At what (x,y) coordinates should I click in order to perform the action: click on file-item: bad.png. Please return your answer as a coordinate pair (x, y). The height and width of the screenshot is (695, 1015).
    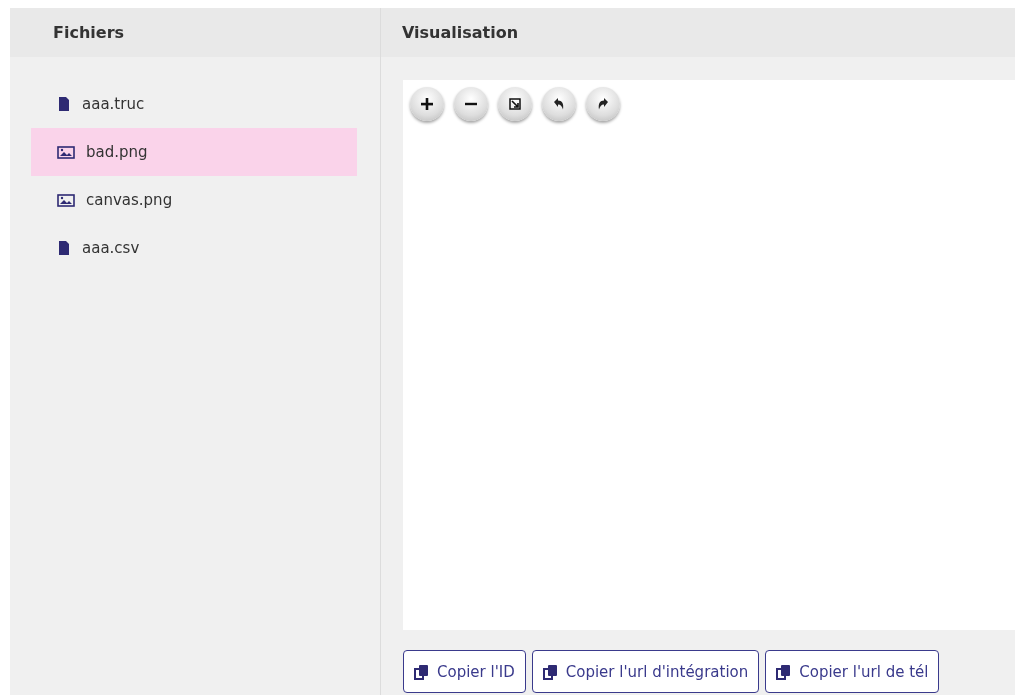
    Looking at the image, I should click on (194, 152).